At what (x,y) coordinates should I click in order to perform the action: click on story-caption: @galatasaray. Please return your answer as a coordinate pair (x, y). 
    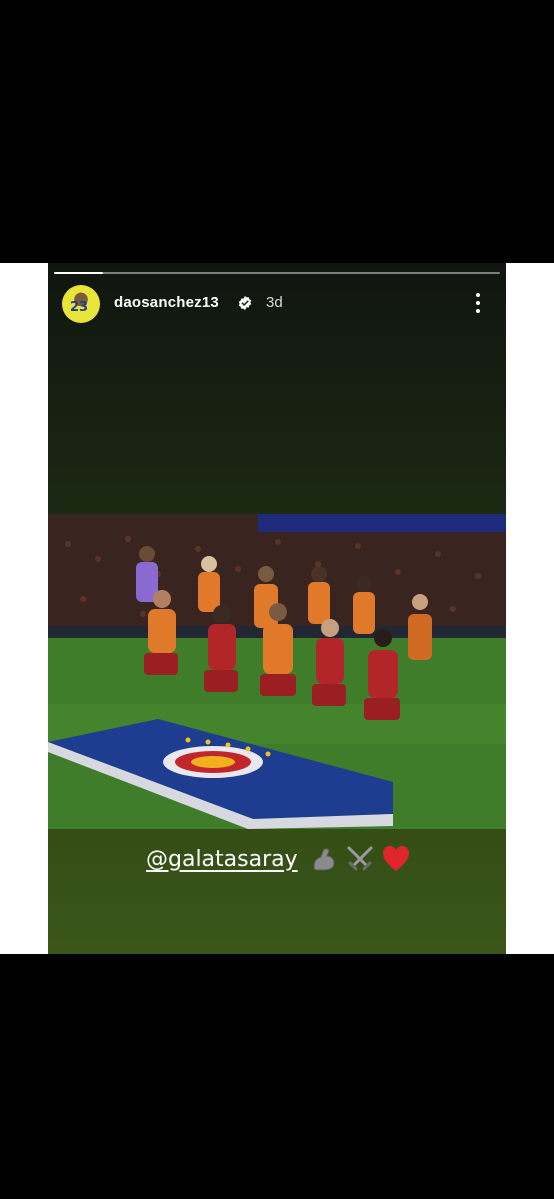
    Looking at the image, I should click on (279, 859).